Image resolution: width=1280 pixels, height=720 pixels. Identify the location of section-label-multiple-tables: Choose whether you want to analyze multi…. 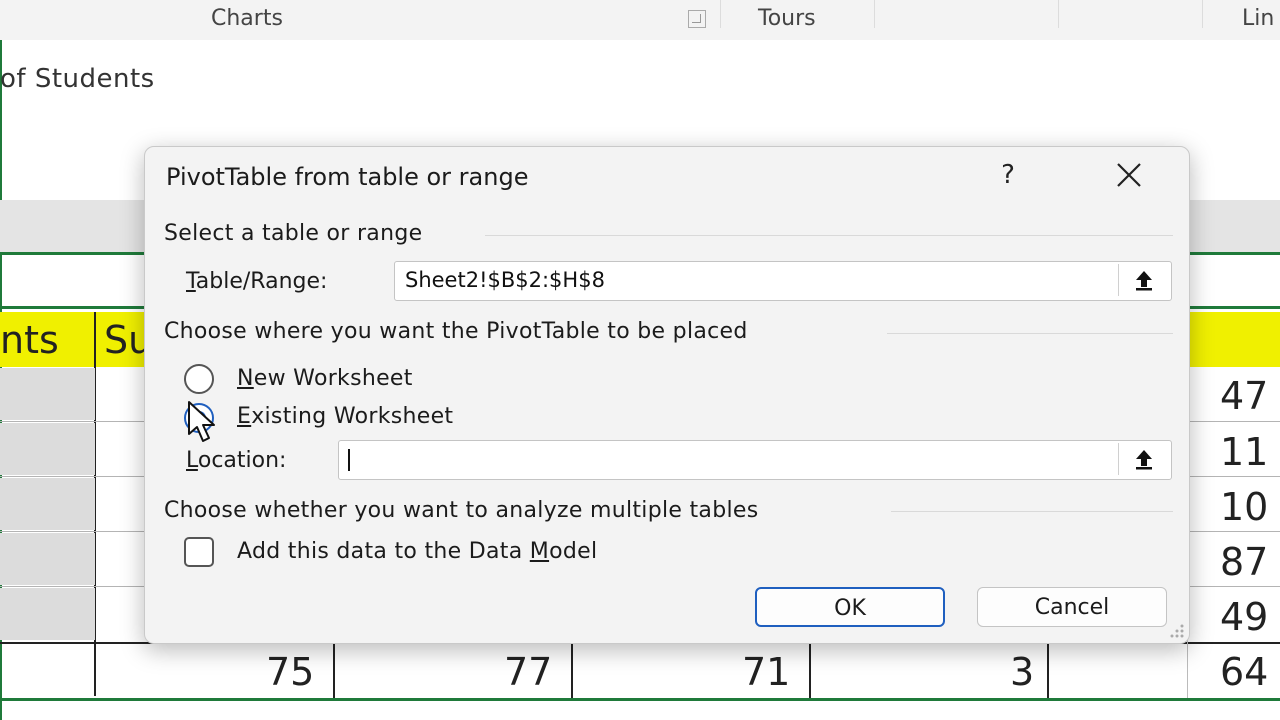
(461, 510).